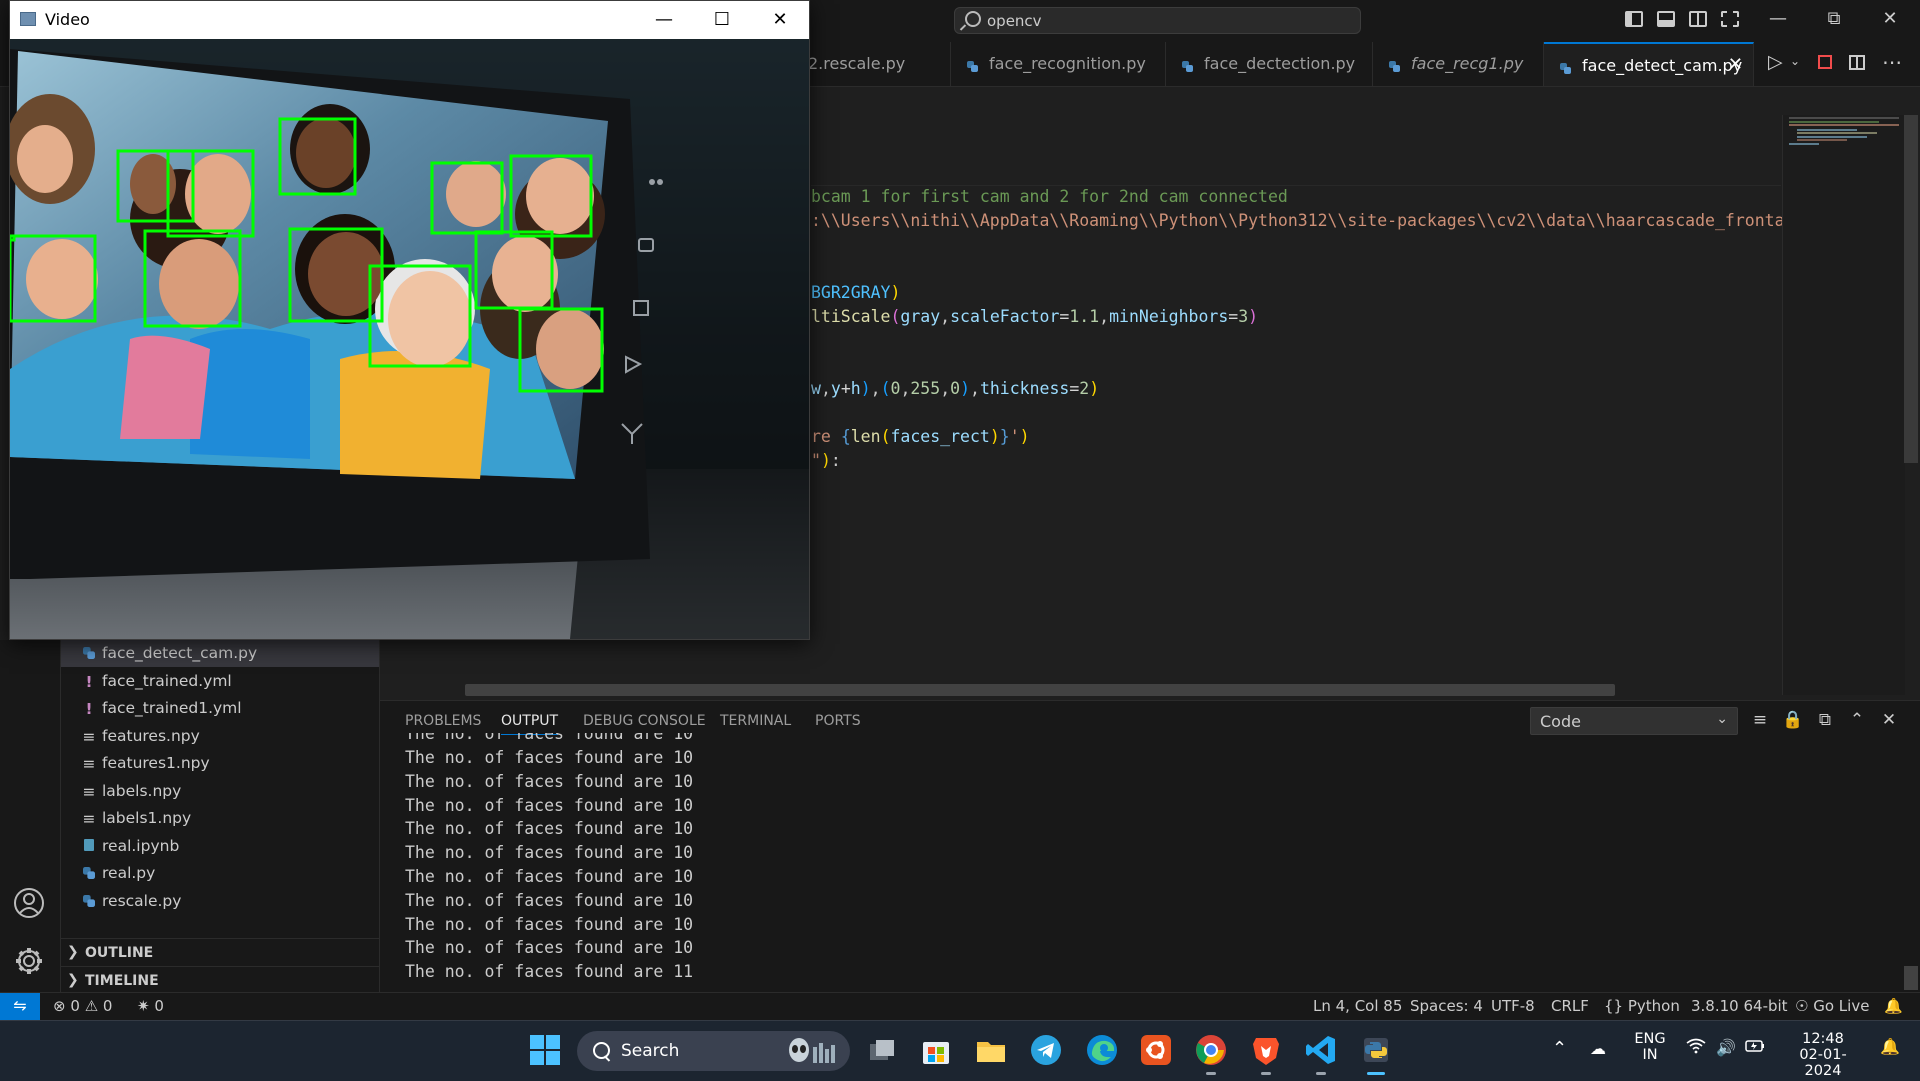  Describe the element at coordinates (1157, 20) in the screenshot. I see `command-center-search: opencv` at that location.